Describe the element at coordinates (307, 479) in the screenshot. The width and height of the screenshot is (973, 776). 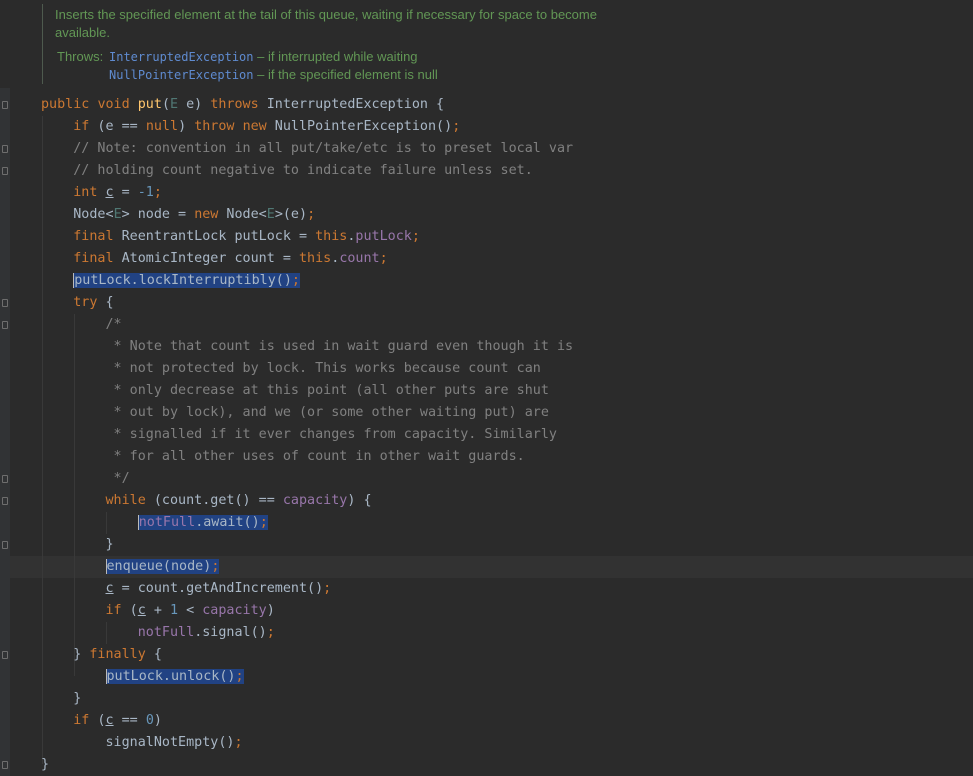
I see `code-line: */` at that location.